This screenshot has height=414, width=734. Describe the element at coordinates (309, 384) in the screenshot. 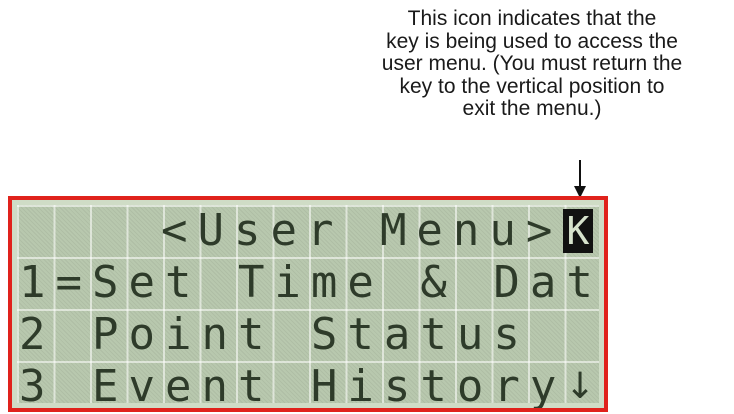

I see `menu-item-event-history: 3 Event History` at that location.